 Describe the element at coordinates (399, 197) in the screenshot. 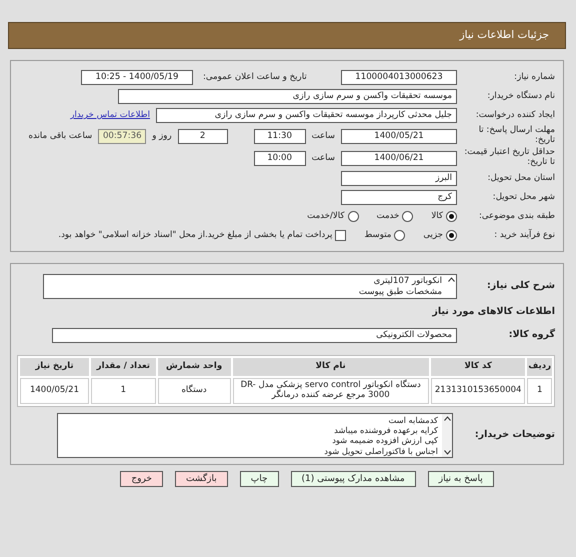

I see `text-field: کرج` at that location.